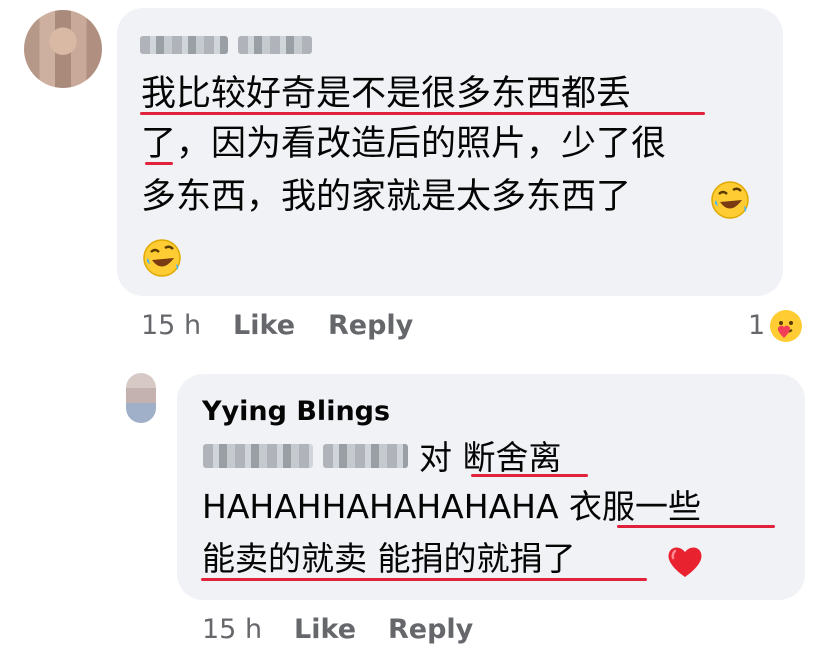 This screenshot has height=656, width=828. I want to click on commenter-avatar, so click(63, 49).